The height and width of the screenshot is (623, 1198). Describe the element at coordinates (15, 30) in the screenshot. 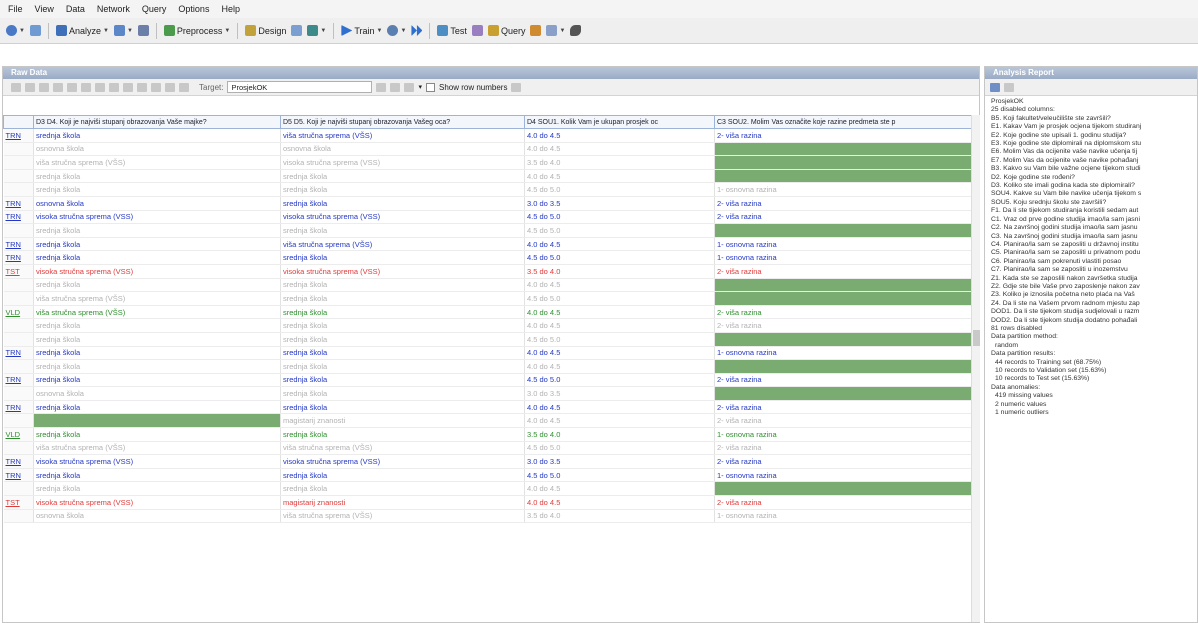

I see `network-tool: ▼` at that location.